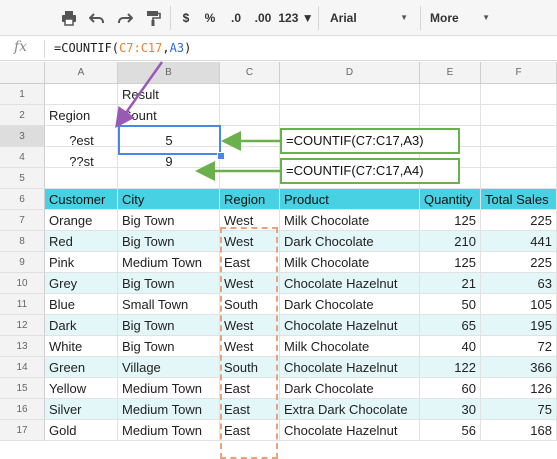  I want to click on annotation-arrows, so click(197, 121).